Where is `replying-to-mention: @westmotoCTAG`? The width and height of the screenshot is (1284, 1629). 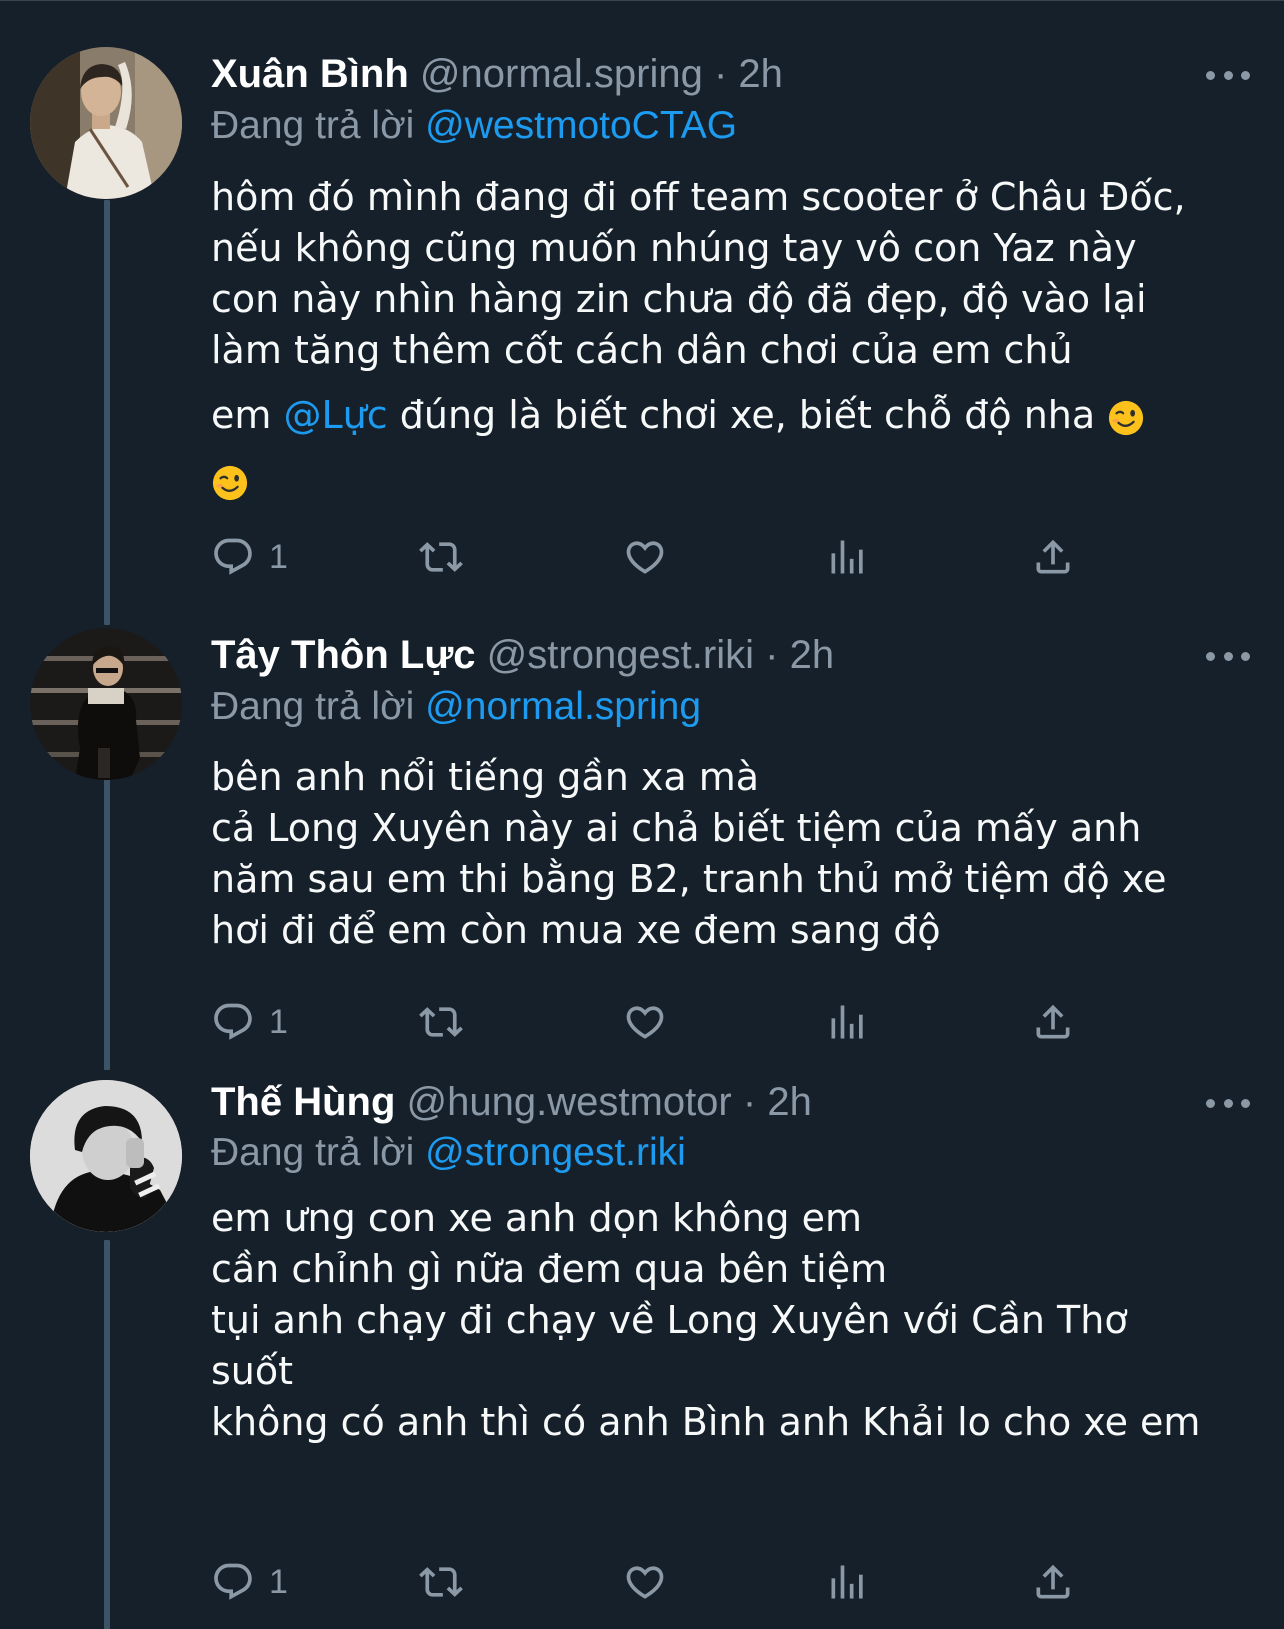
replying-to-mention: @westmotoCTAG is located at coordinates (581, 125).